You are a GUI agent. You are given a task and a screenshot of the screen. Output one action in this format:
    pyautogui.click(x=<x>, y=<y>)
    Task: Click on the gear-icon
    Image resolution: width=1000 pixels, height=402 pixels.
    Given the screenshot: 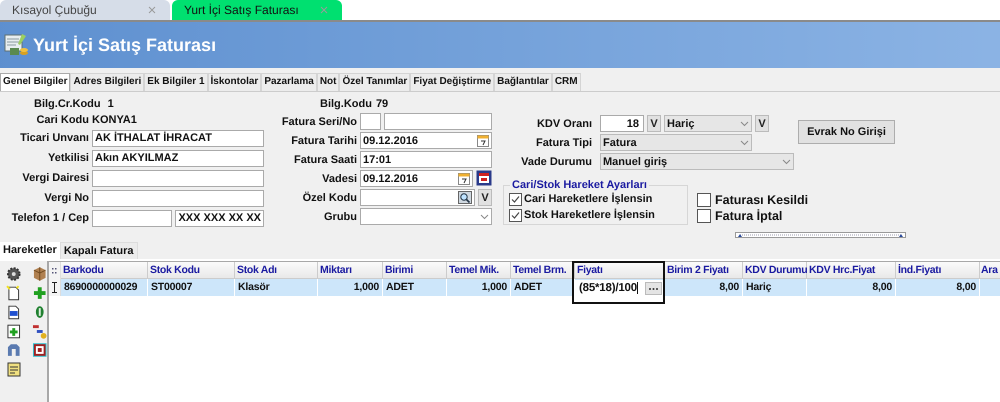 What is the action you would take?
    pyautogui.click(x=14, y=274)
    